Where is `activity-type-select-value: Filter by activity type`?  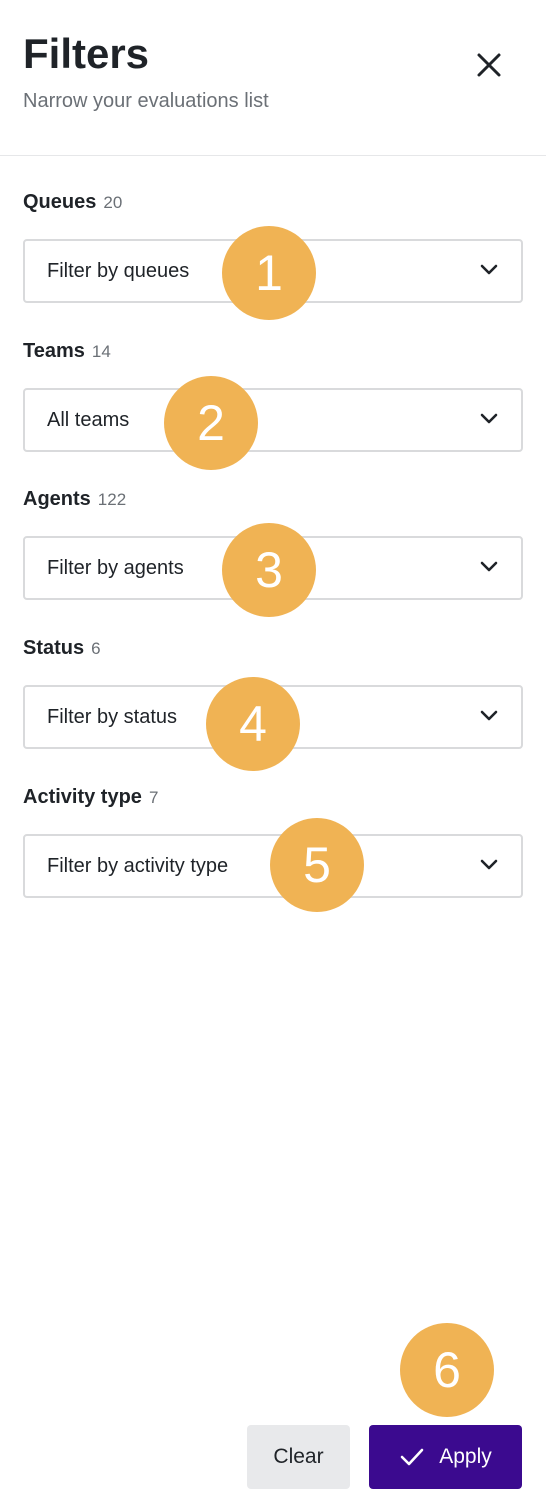 activity-type-select-value: Filter by activity type is located at coordinates (138, 866).